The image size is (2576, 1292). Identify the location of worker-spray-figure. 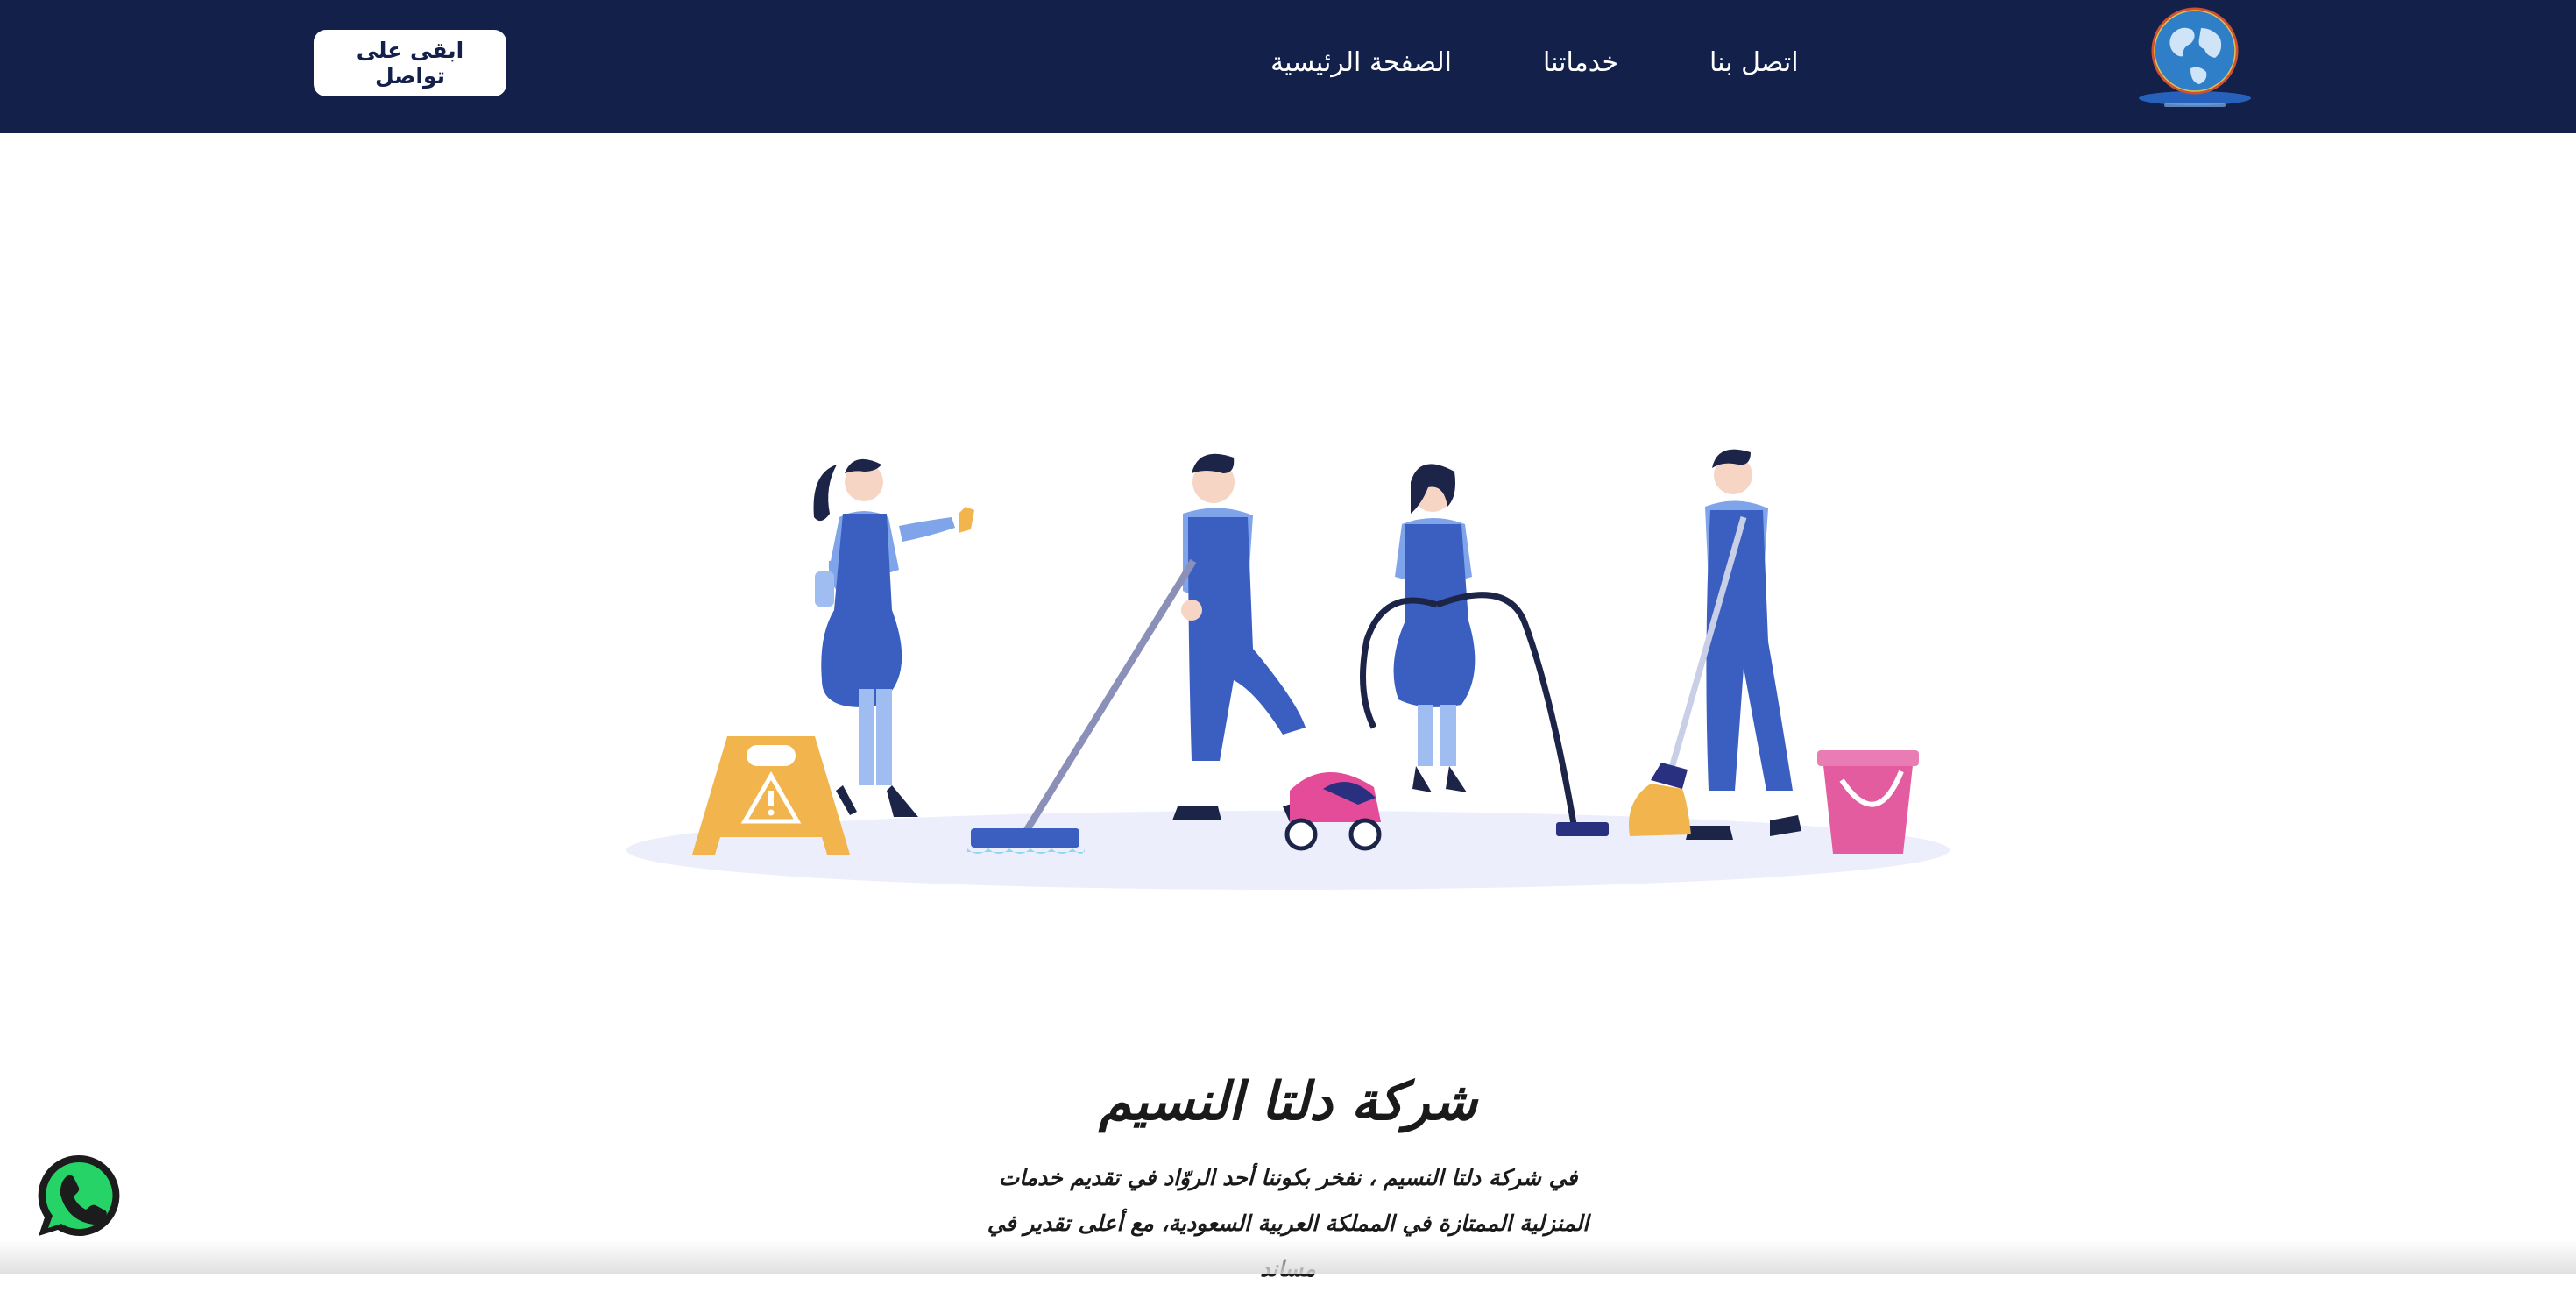
(893, 637).